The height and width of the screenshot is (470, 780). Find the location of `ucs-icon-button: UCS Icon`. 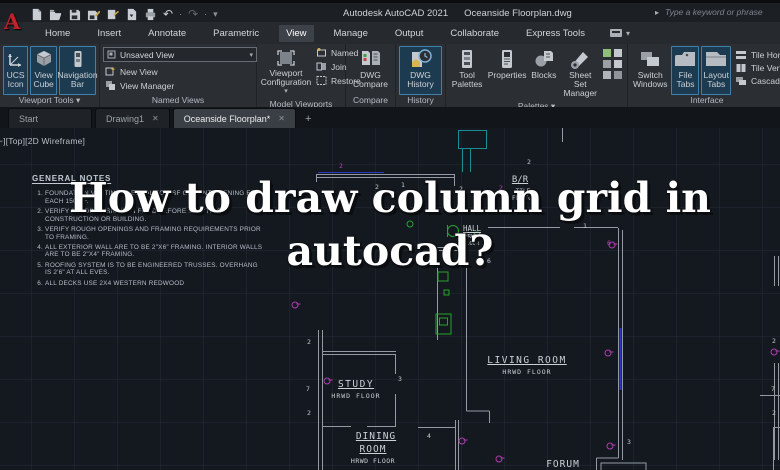

ucs-icon-button: UCS Icon is located at coordinates (16, 70).